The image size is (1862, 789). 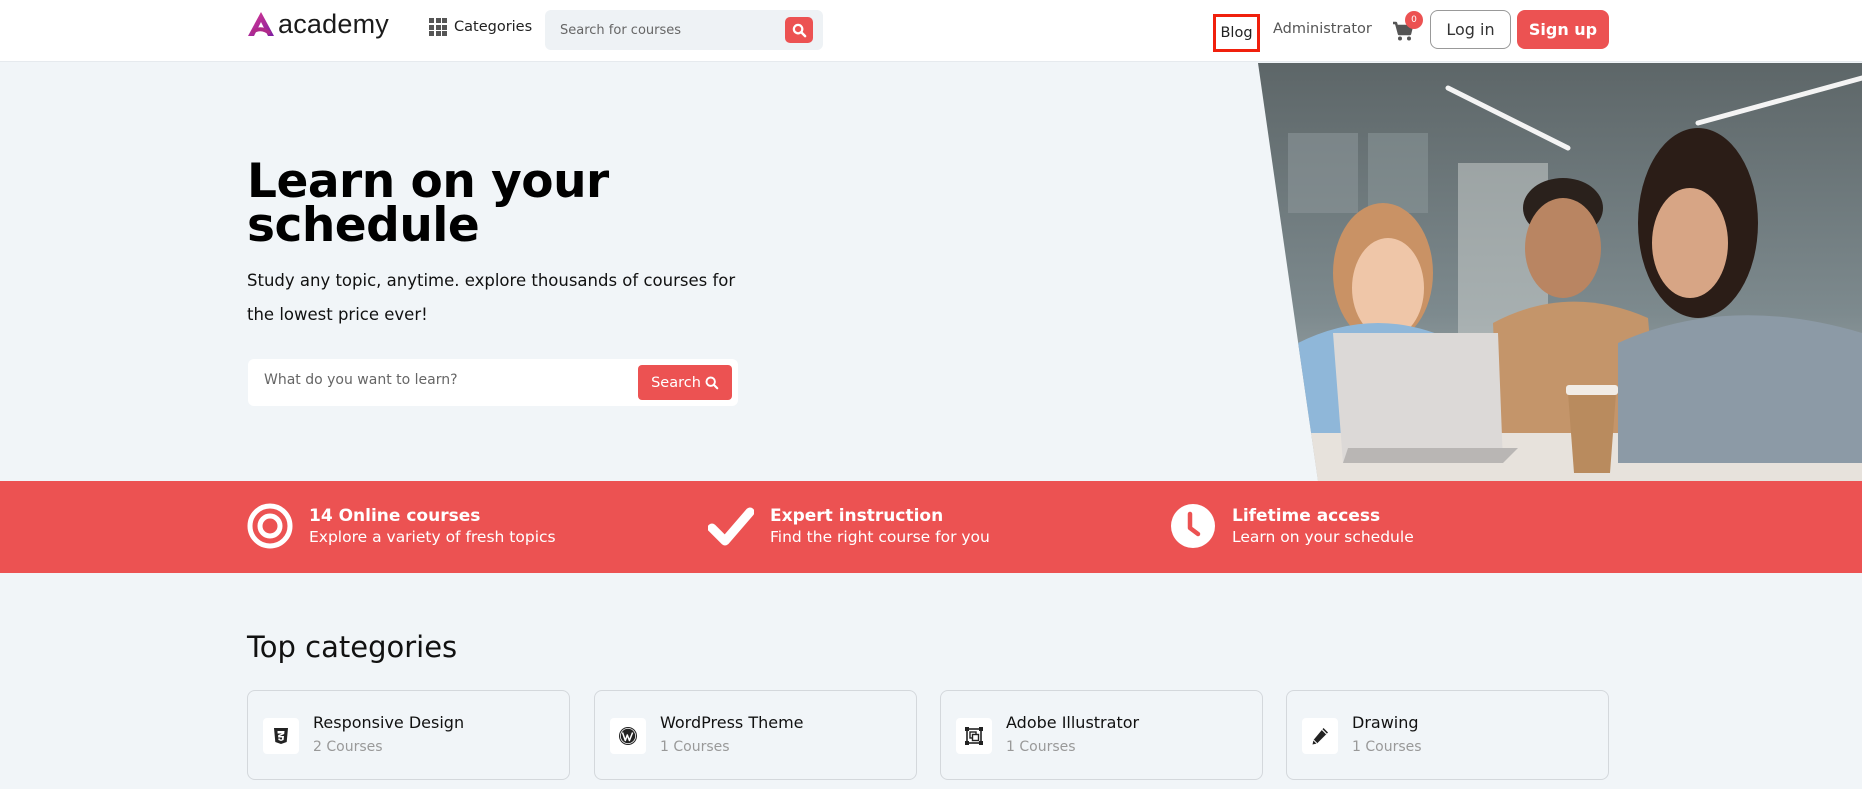 I want to click on css3-icon, so click(x=281, y=736).